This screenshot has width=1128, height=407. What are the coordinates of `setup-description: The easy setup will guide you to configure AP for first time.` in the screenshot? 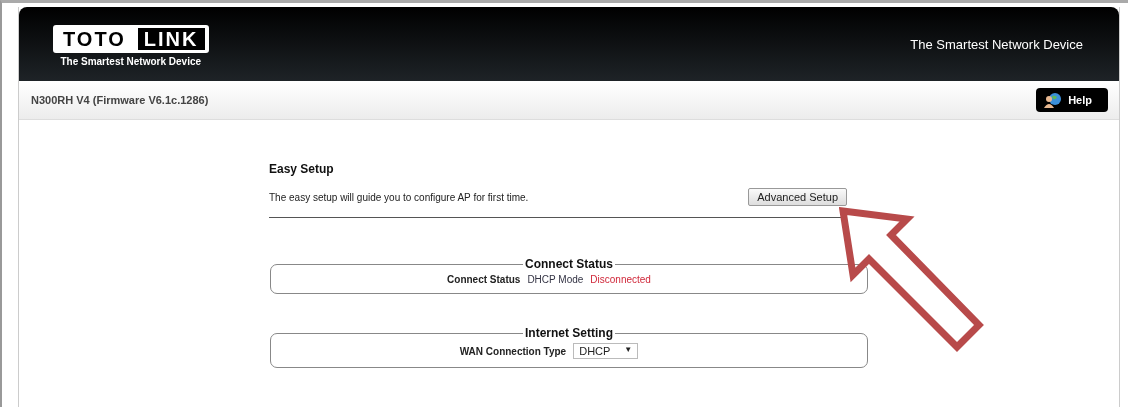 It's located at (399, 197).